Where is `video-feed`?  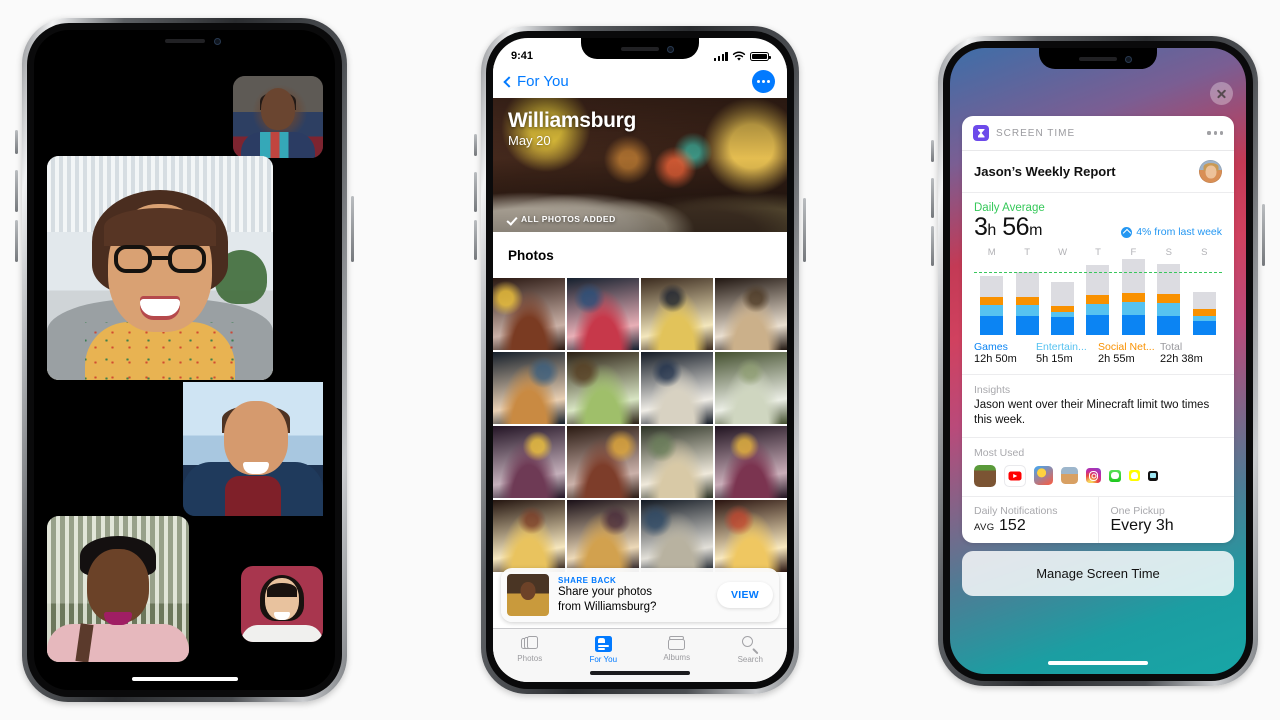
video-feed is located at coordinates (253, 449).